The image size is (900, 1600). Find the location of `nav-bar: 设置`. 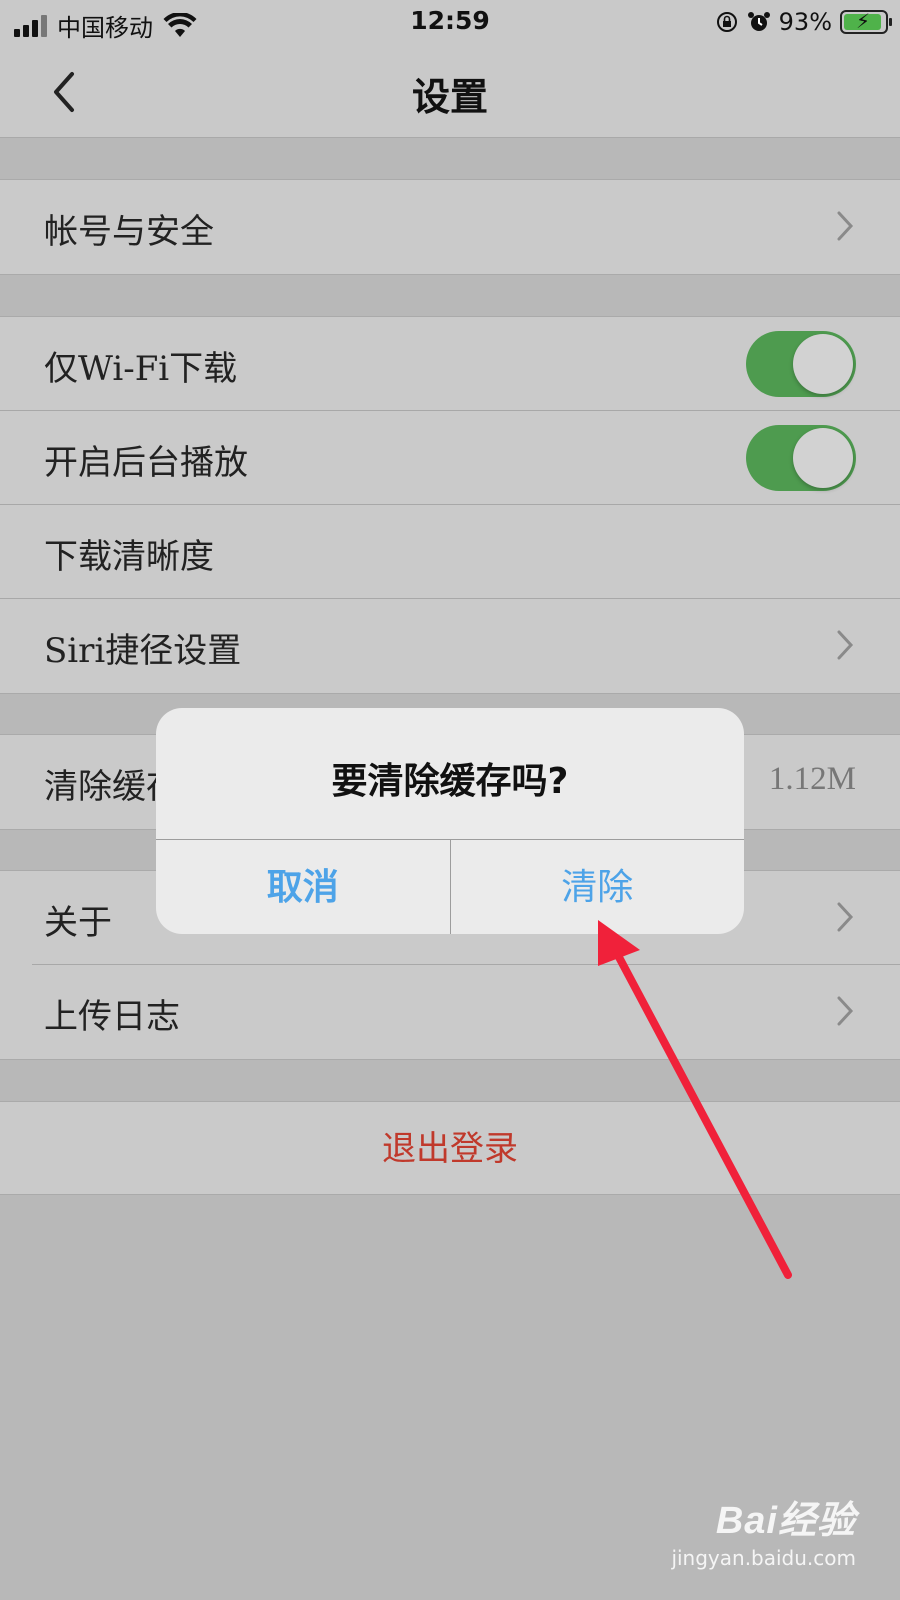

nav-bar: 设置 is located at coordinates (450, 92).